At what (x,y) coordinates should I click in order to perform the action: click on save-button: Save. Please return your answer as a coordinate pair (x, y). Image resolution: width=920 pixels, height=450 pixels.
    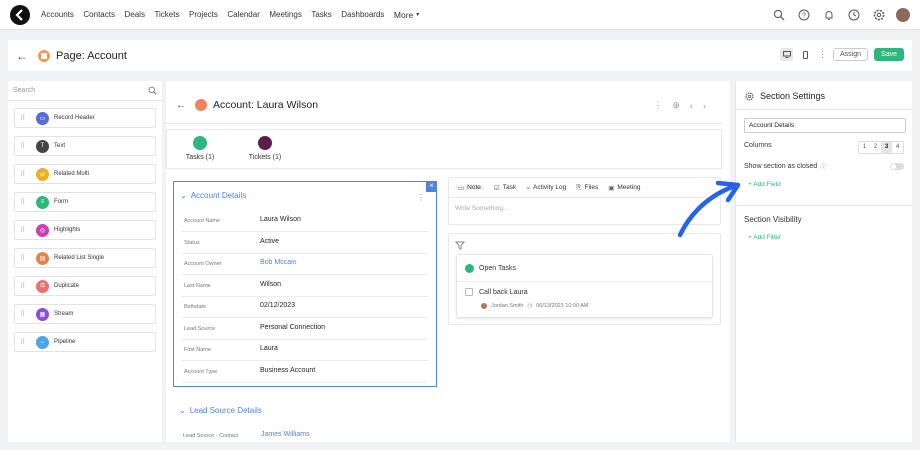
    Looking at the image, I should click on (889, 54).